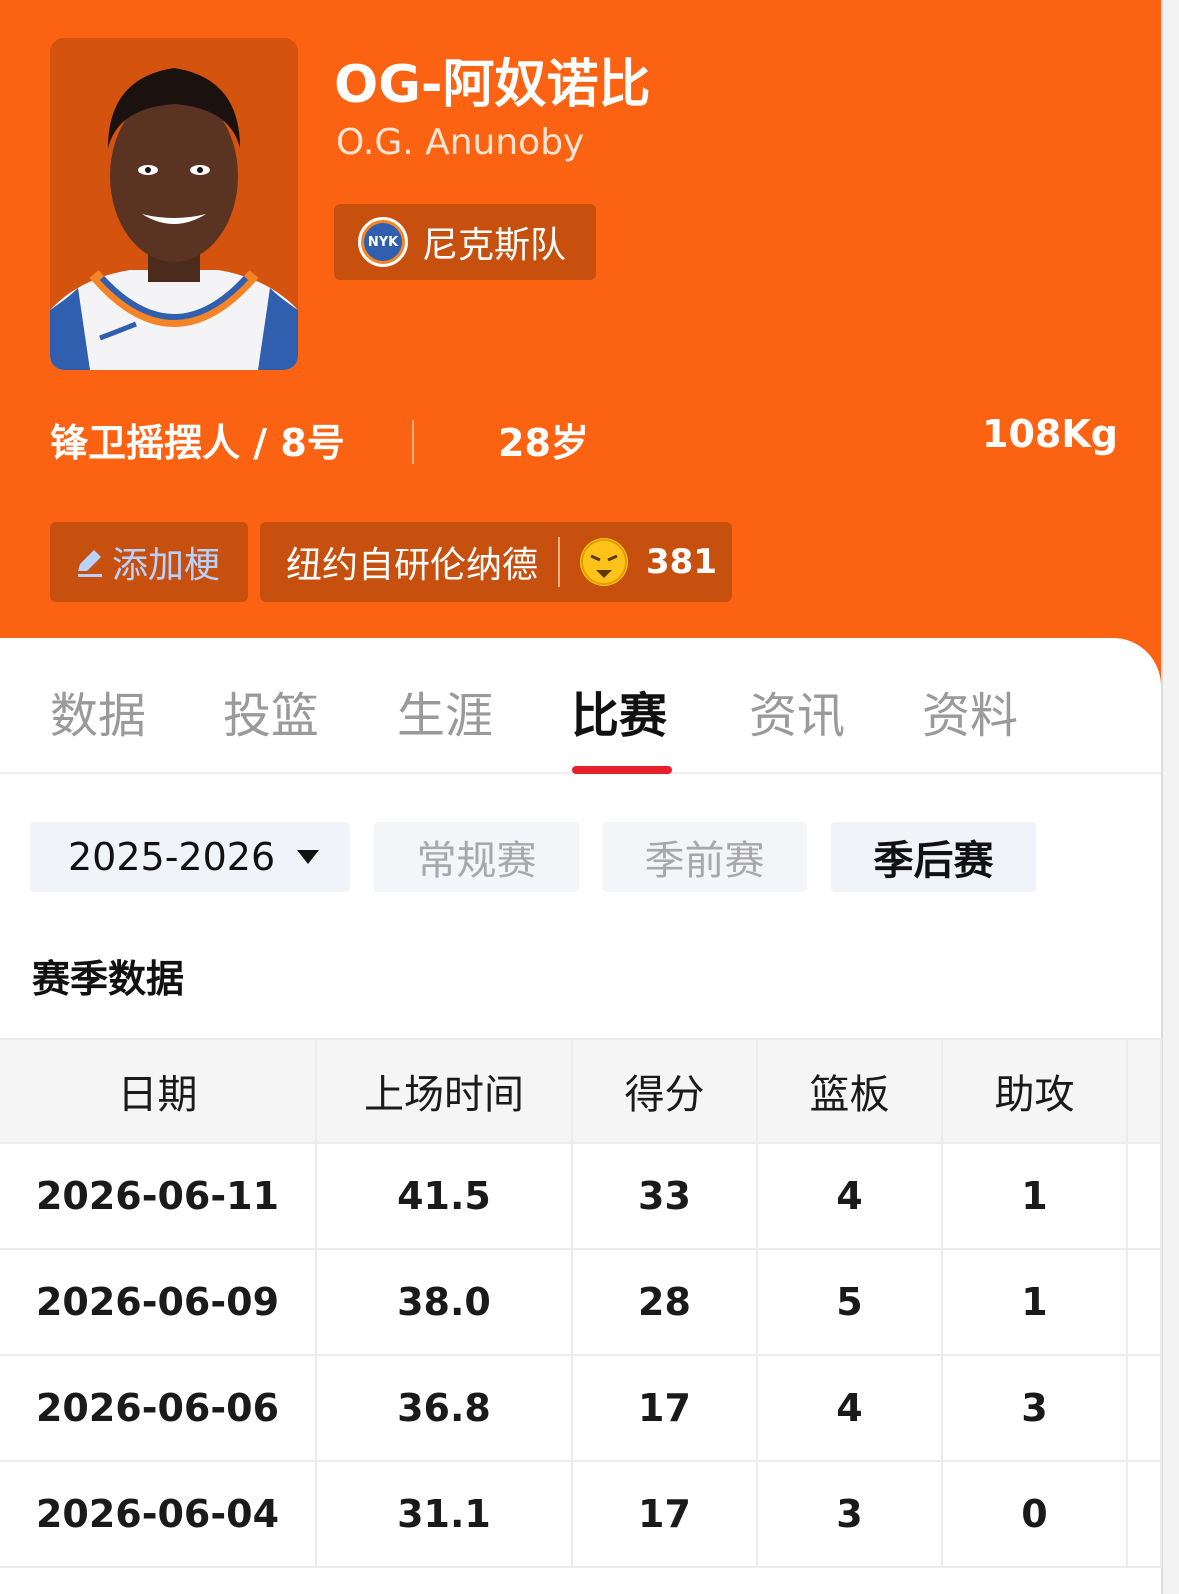 The width and height of the screenshot is (1179, 1594). I want to click on player-age: 28岁, so click(543, 443).